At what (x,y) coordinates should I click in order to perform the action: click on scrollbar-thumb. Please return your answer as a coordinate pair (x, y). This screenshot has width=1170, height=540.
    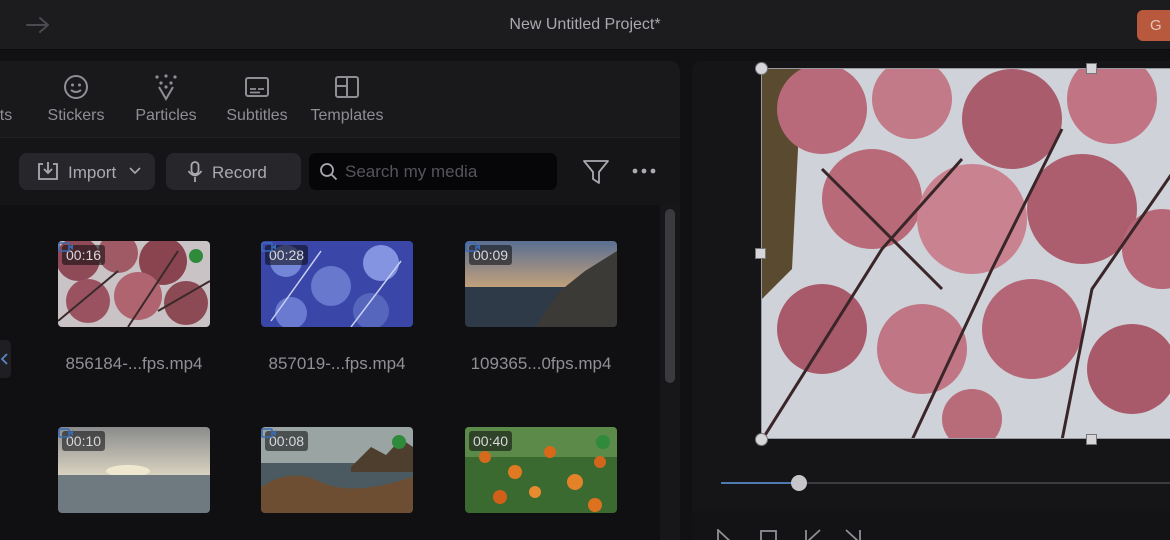
    Looking at the image, I should click on (670, 296).